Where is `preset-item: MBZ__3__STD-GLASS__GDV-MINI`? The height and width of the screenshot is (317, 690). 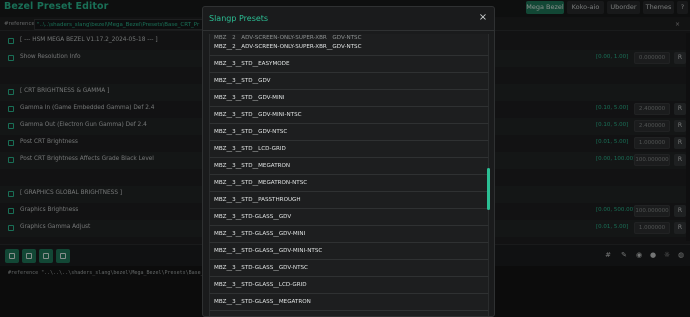 preset-item: MBZ__3__STD-GLASS__GDV-MINI is located at coordinates (349, 234).